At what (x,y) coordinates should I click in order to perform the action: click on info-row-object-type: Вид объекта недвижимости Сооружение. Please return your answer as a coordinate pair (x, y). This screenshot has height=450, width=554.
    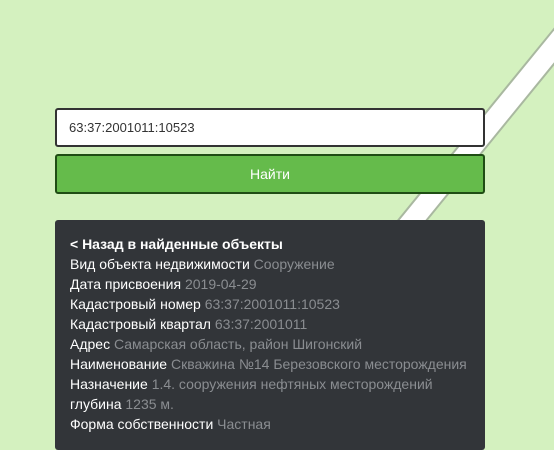
    Looking at the image, I should click on (270, 264).